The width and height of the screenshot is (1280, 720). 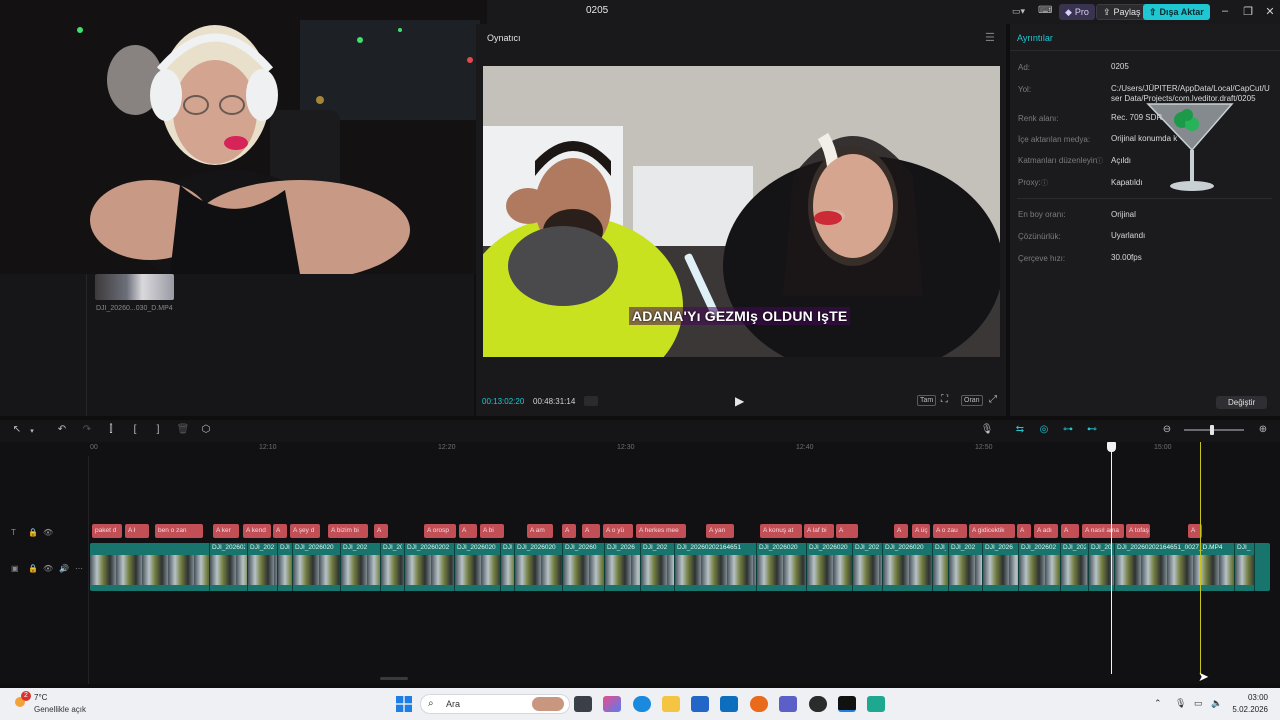 What do you see at coordinates (1018, 11) in the screenshot?
I see `layout-icon: ▭▾` at bounding box center [1018, 11].